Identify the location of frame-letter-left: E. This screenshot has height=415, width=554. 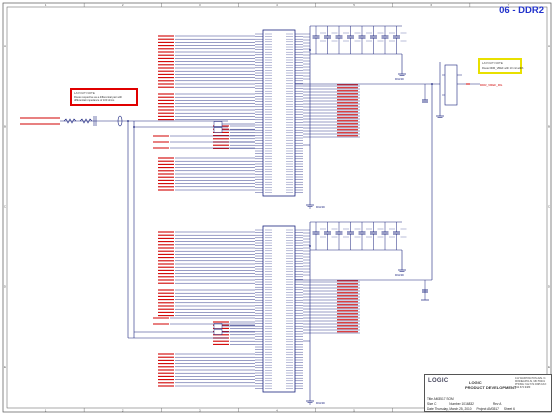
(5, 367).